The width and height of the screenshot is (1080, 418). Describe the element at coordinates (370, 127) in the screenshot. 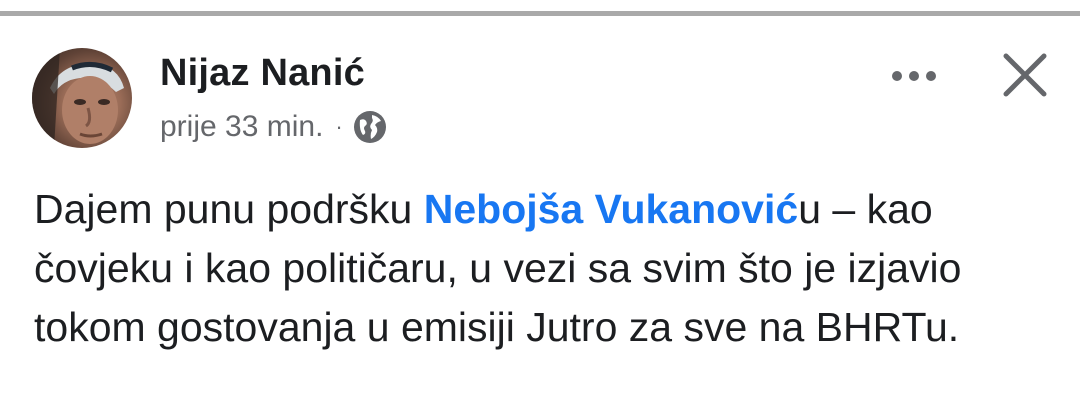

I see `globe-icon` at that location.